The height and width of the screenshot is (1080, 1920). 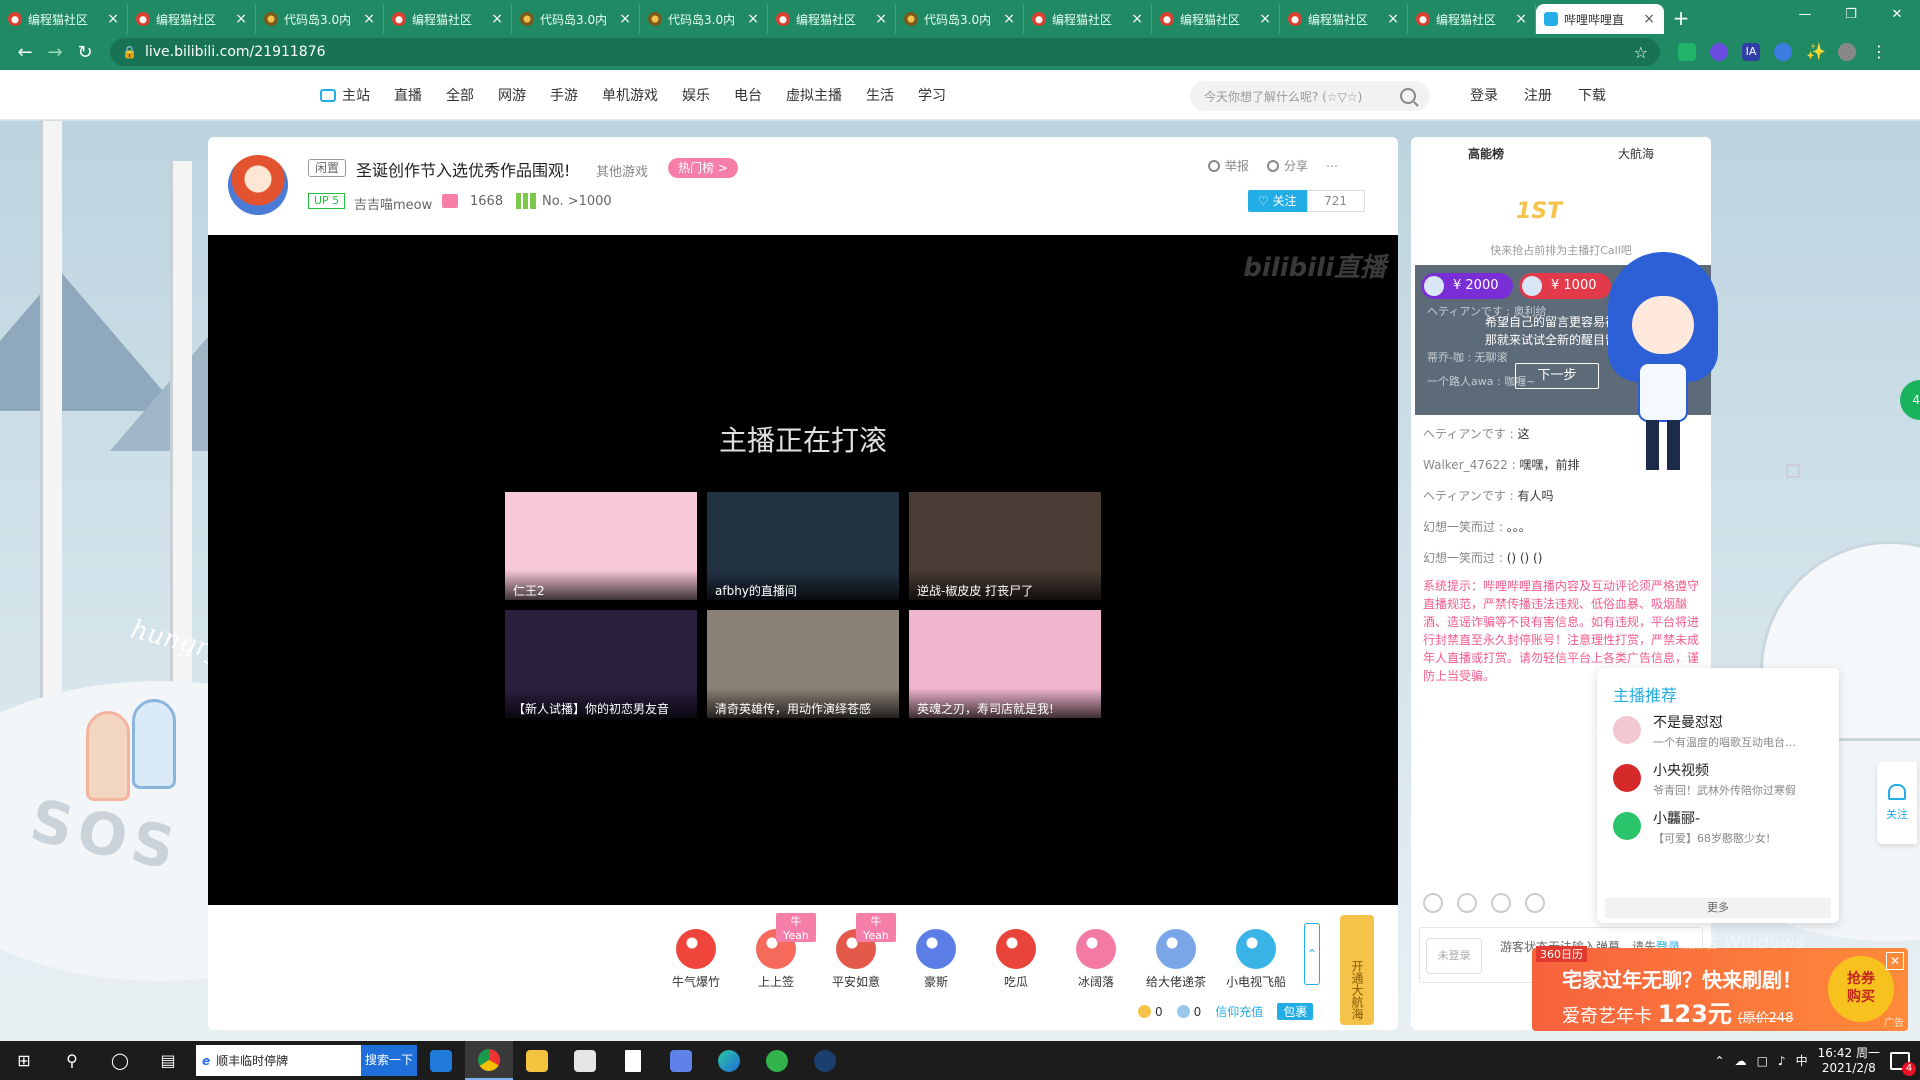 What do you see at coordinates (696, 952) in the screenshot?
I see `gift-item: 牛气爆竹` at bounding box center [696, 952].